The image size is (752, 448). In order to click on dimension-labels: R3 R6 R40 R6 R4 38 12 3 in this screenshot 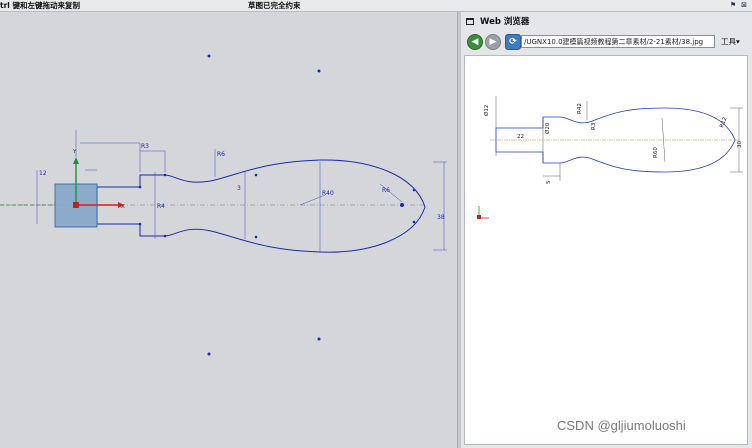, I will do `click(242, 182)`.